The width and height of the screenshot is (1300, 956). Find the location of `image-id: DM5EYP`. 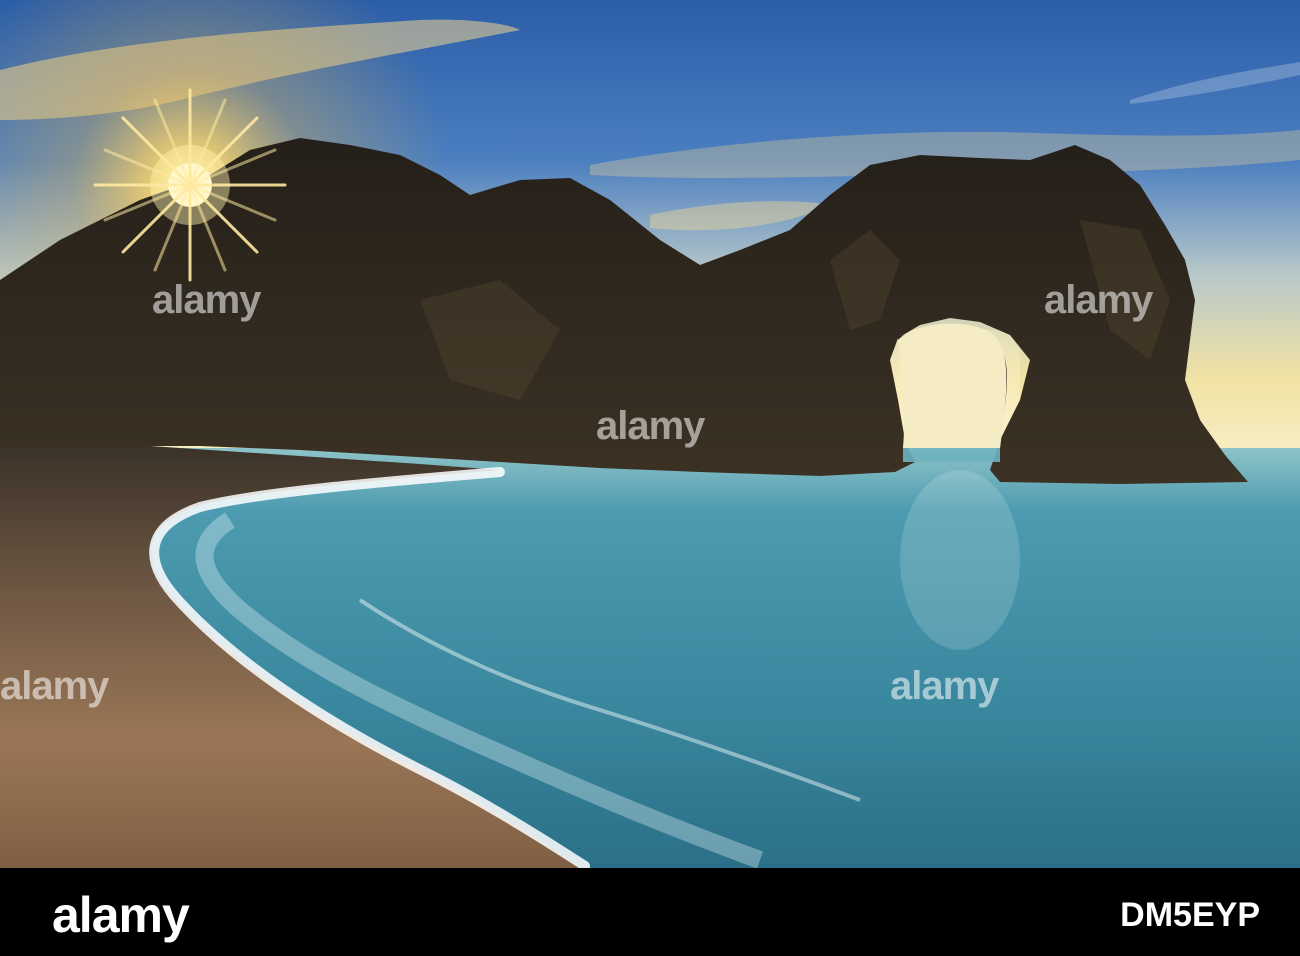

image-id: DM5EYP is located at coordinates (1190, 915).